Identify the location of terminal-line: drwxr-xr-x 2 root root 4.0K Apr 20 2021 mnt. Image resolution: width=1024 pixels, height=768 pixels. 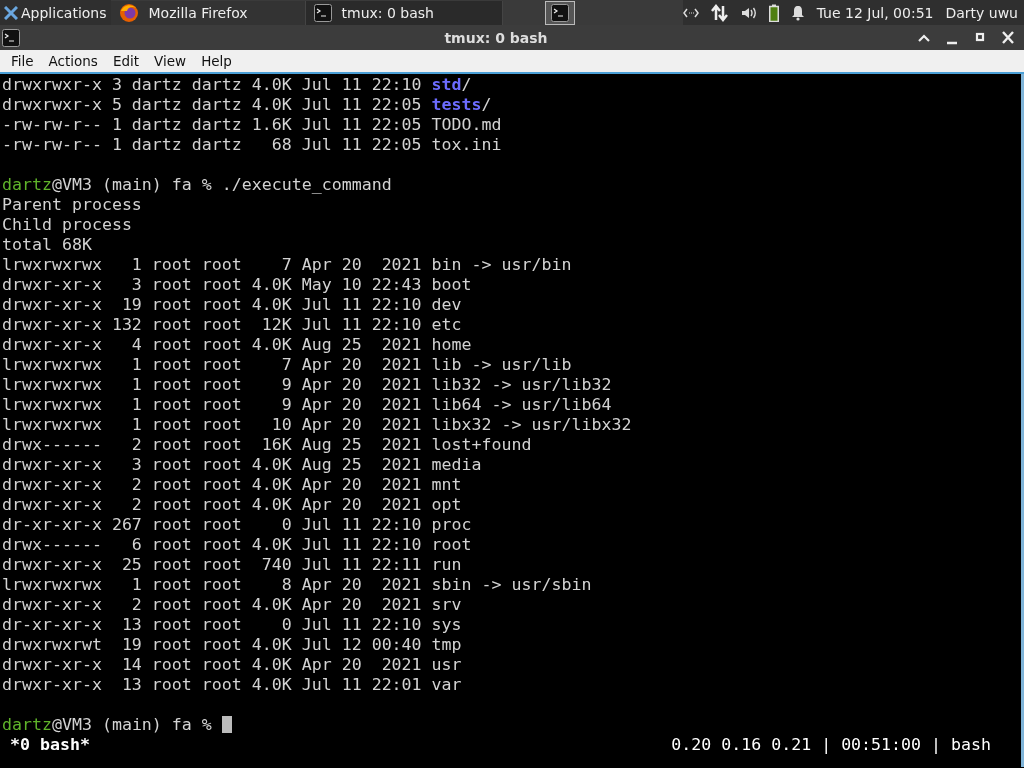
(232, 484).